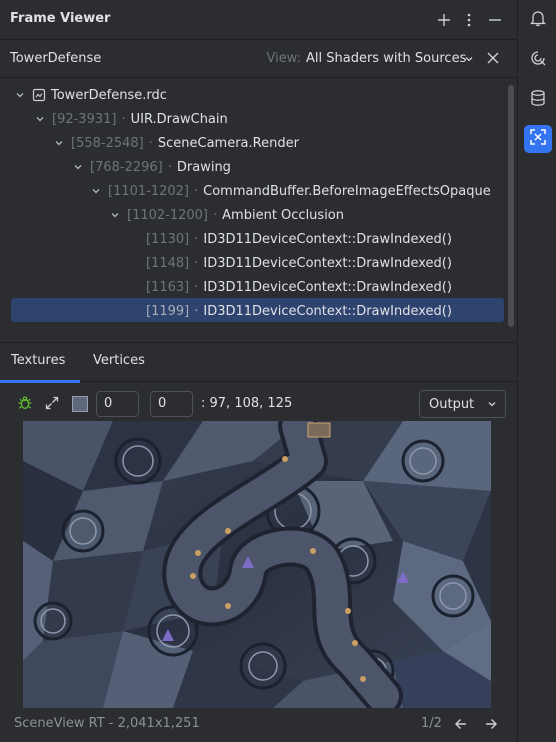 The image size is (556, 742). I want to click on close-icon, so click(493, 60).